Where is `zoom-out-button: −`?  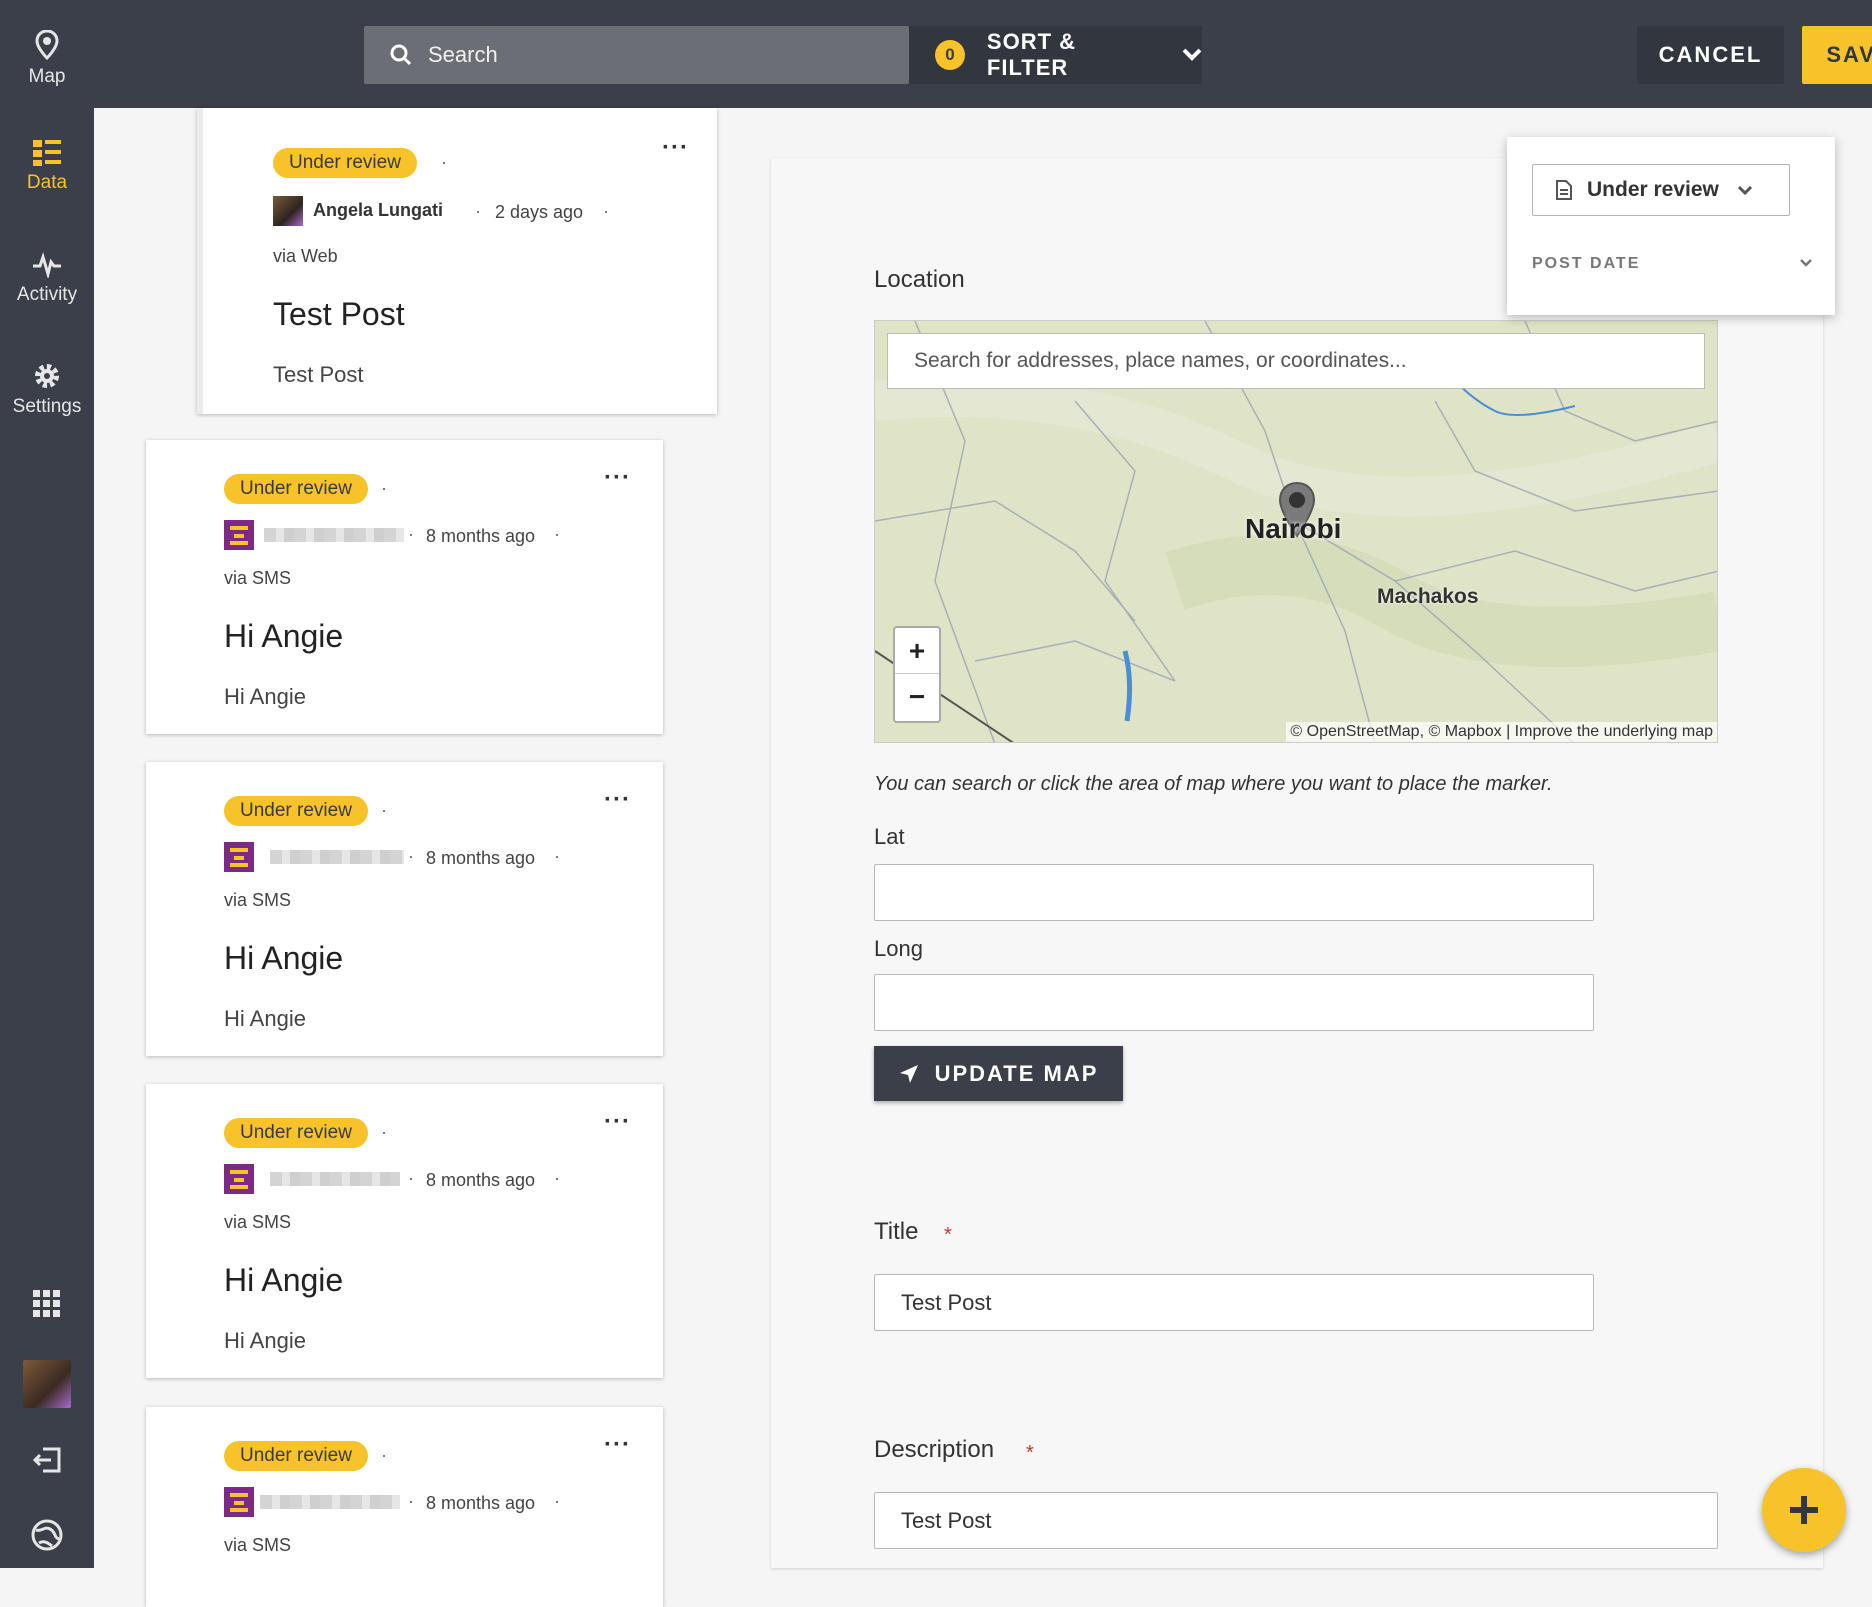
zoom-out-button: − is located at coordinates (917, 697).